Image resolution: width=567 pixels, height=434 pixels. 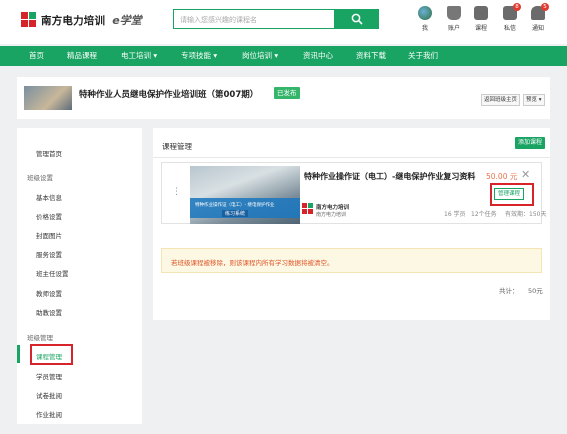 I want to click on total-value: 50元, so click(x=535, y=291).